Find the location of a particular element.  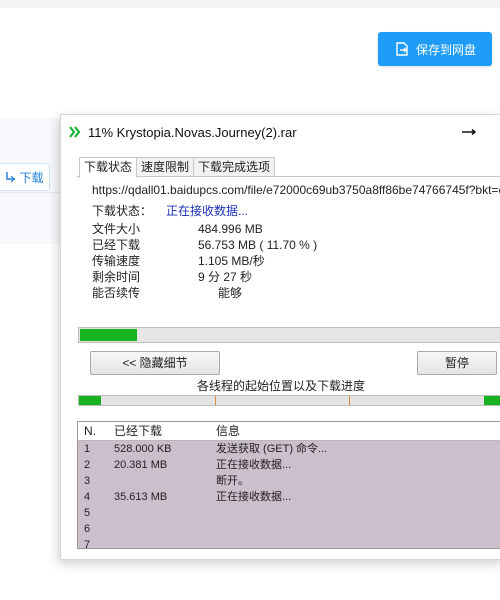

info-row-time-left: 剩余时间 9 分 27 秒 is located at coordinates (204, 277).